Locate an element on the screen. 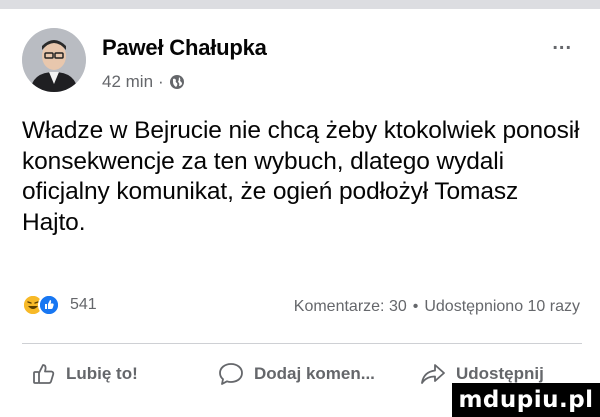  post-meta: 42 min · is located at coordinates (143, 82).